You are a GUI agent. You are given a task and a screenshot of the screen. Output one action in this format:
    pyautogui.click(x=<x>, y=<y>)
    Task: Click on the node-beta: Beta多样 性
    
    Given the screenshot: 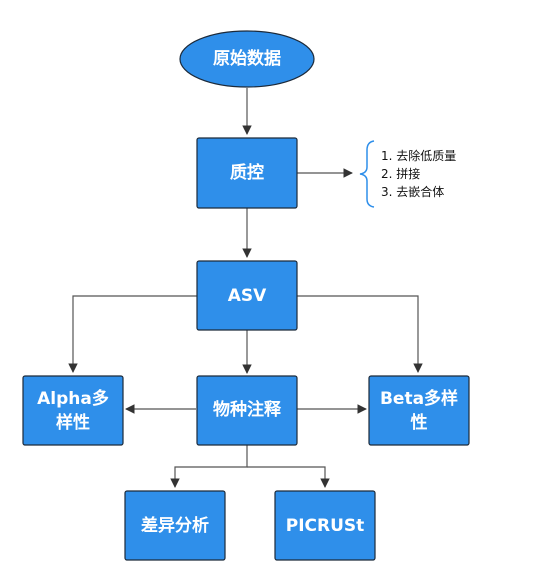 What is the action you would take?
    pyautogui.click(x=419, y=410)
    